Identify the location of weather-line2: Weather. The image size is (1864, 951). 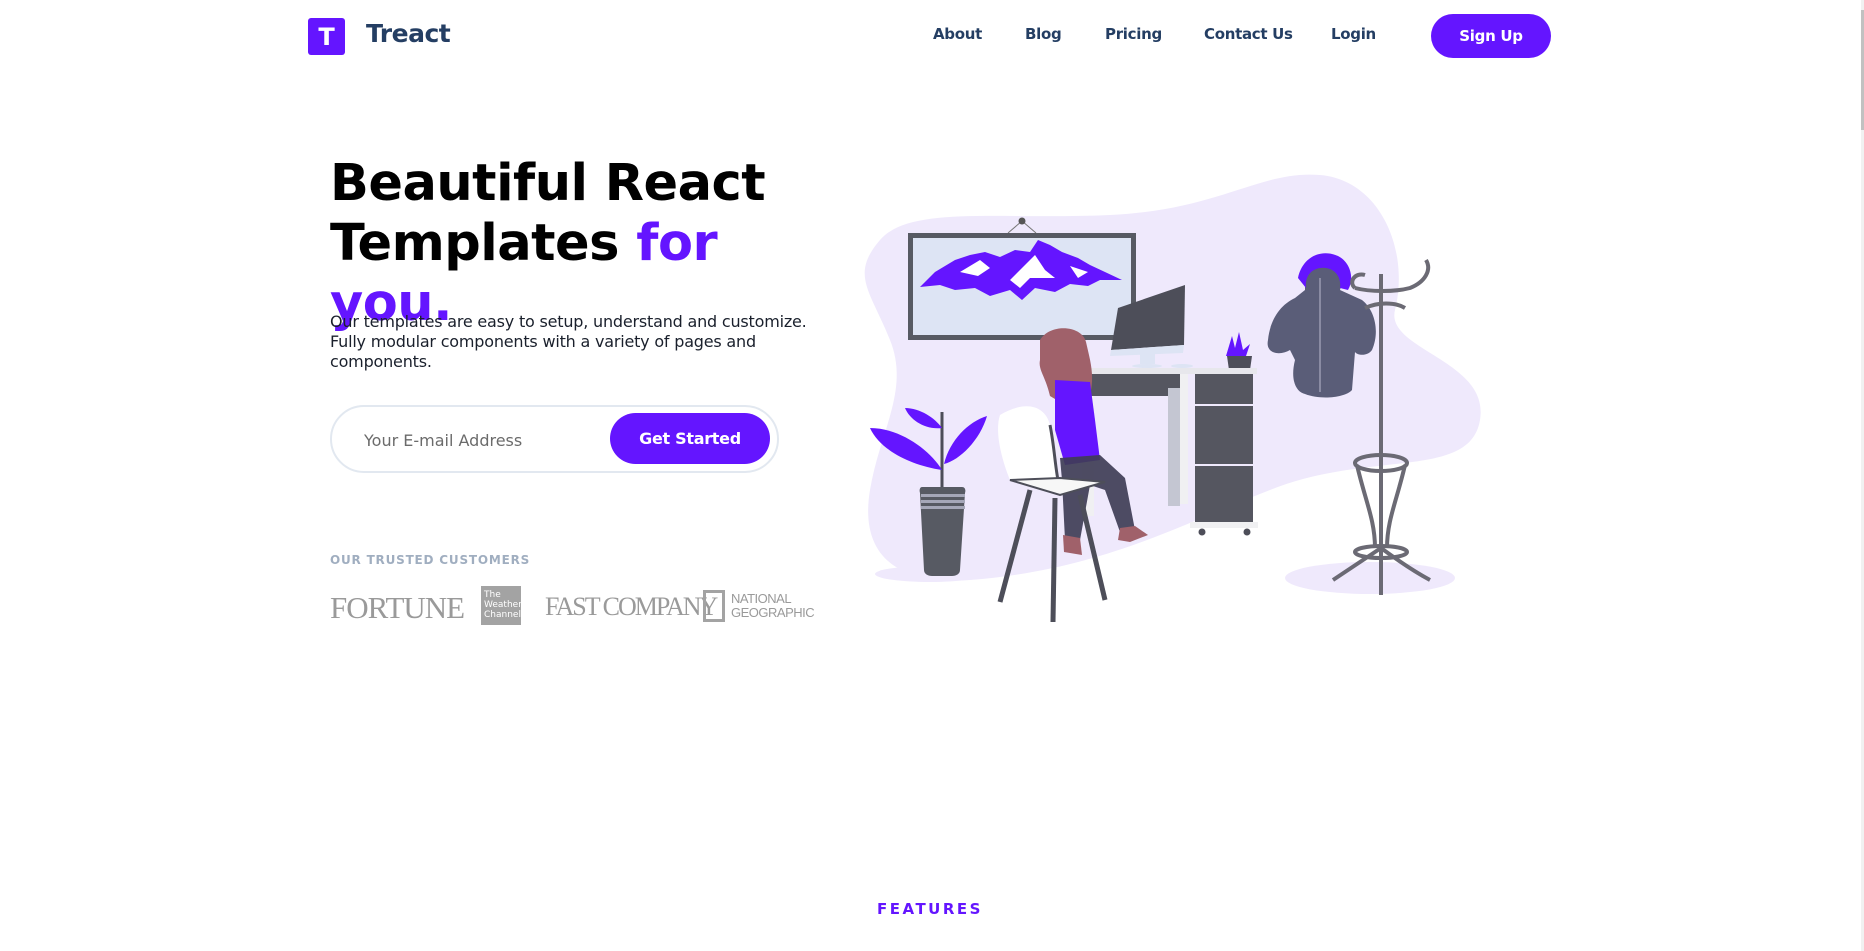
(503, 605).